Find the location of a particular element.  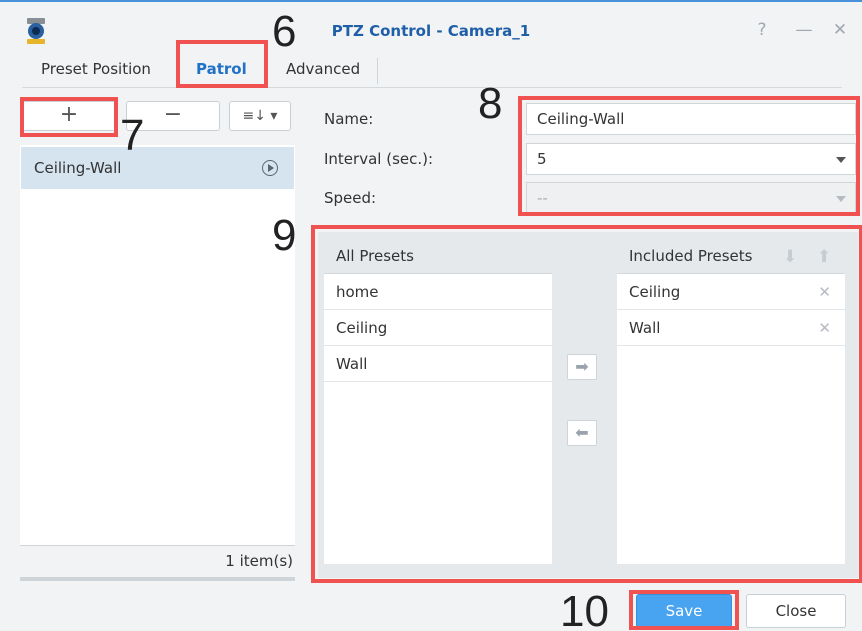

help-icon: ? is located at coordinates (762, 30).